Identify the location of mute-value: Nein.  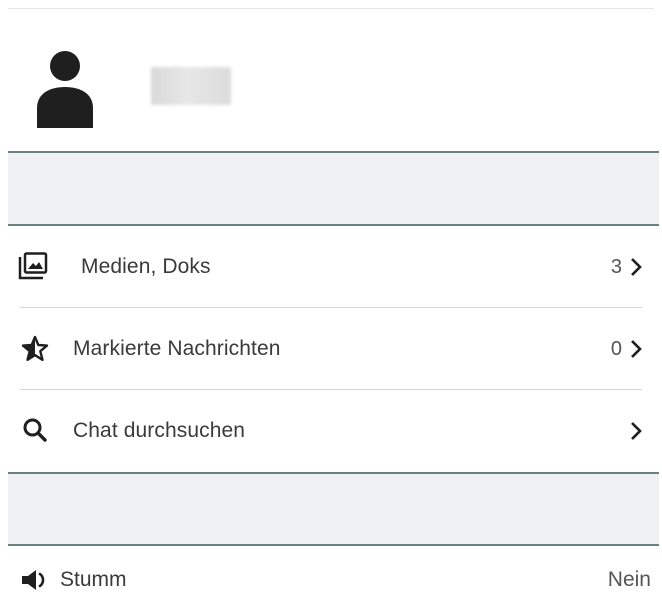
(629, 579).